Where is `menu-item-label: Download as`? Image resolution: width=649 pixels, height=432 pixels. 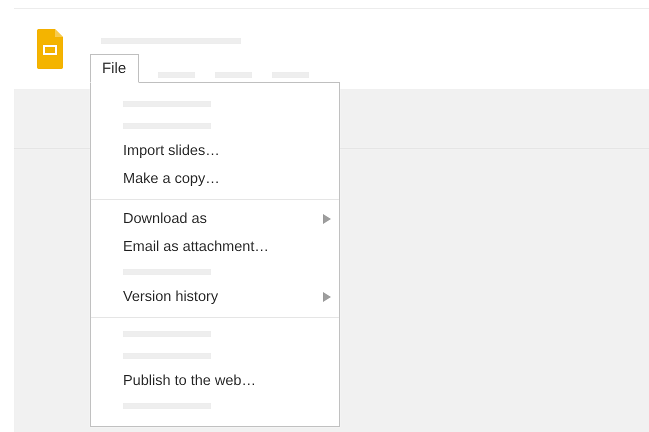 menu-item-label: Download as is located at coordinates (165, 219).